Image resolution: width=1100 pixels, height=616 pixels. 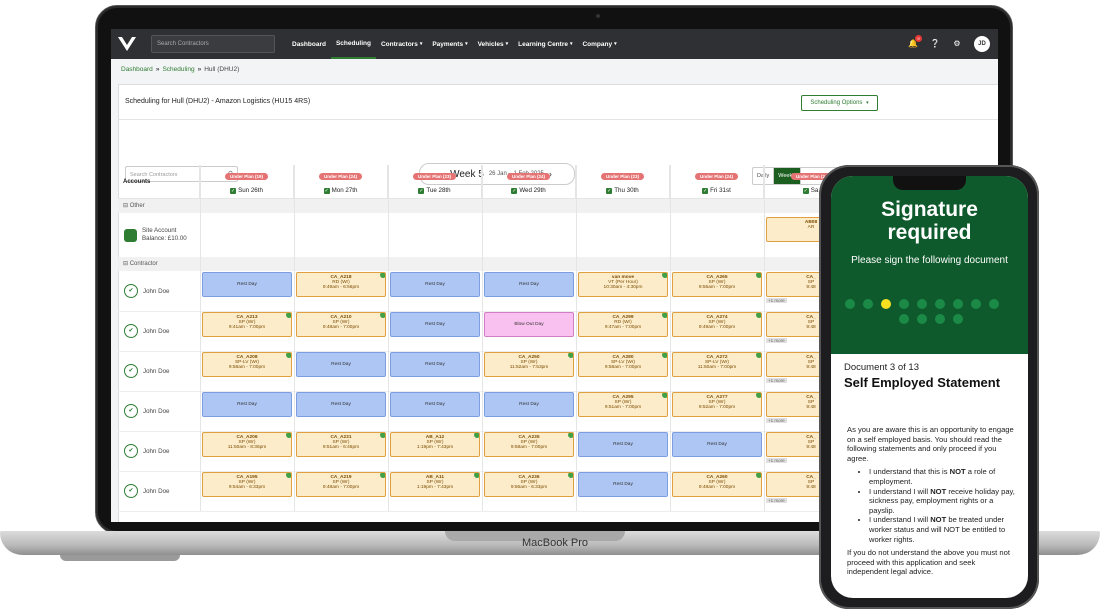 I want to click on nav-item-payments: Payments ▾, so click(x=449, y=44).